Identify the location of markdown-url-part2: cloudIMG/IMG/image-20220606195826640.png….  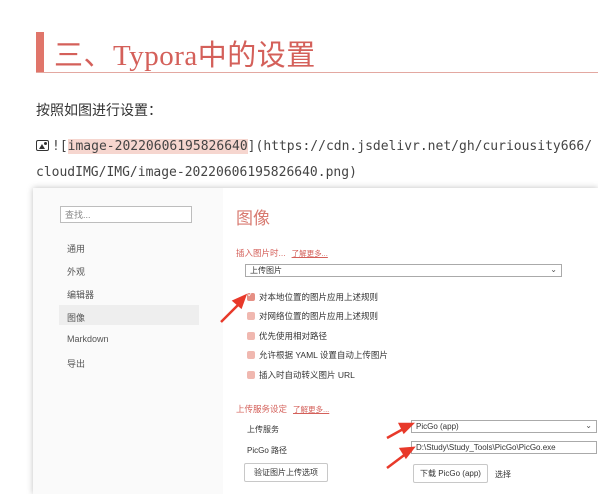
(196, 172).